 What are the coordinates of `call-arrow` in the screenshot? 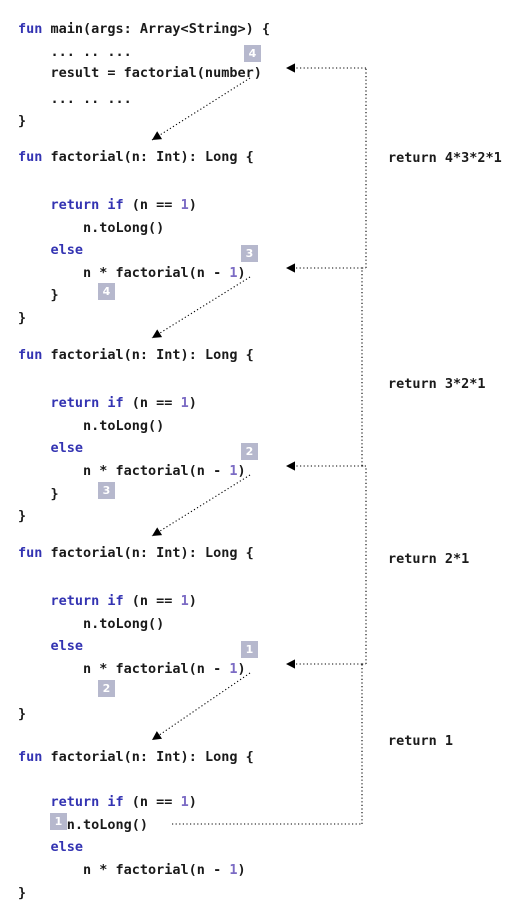 It's located at (201, 505).